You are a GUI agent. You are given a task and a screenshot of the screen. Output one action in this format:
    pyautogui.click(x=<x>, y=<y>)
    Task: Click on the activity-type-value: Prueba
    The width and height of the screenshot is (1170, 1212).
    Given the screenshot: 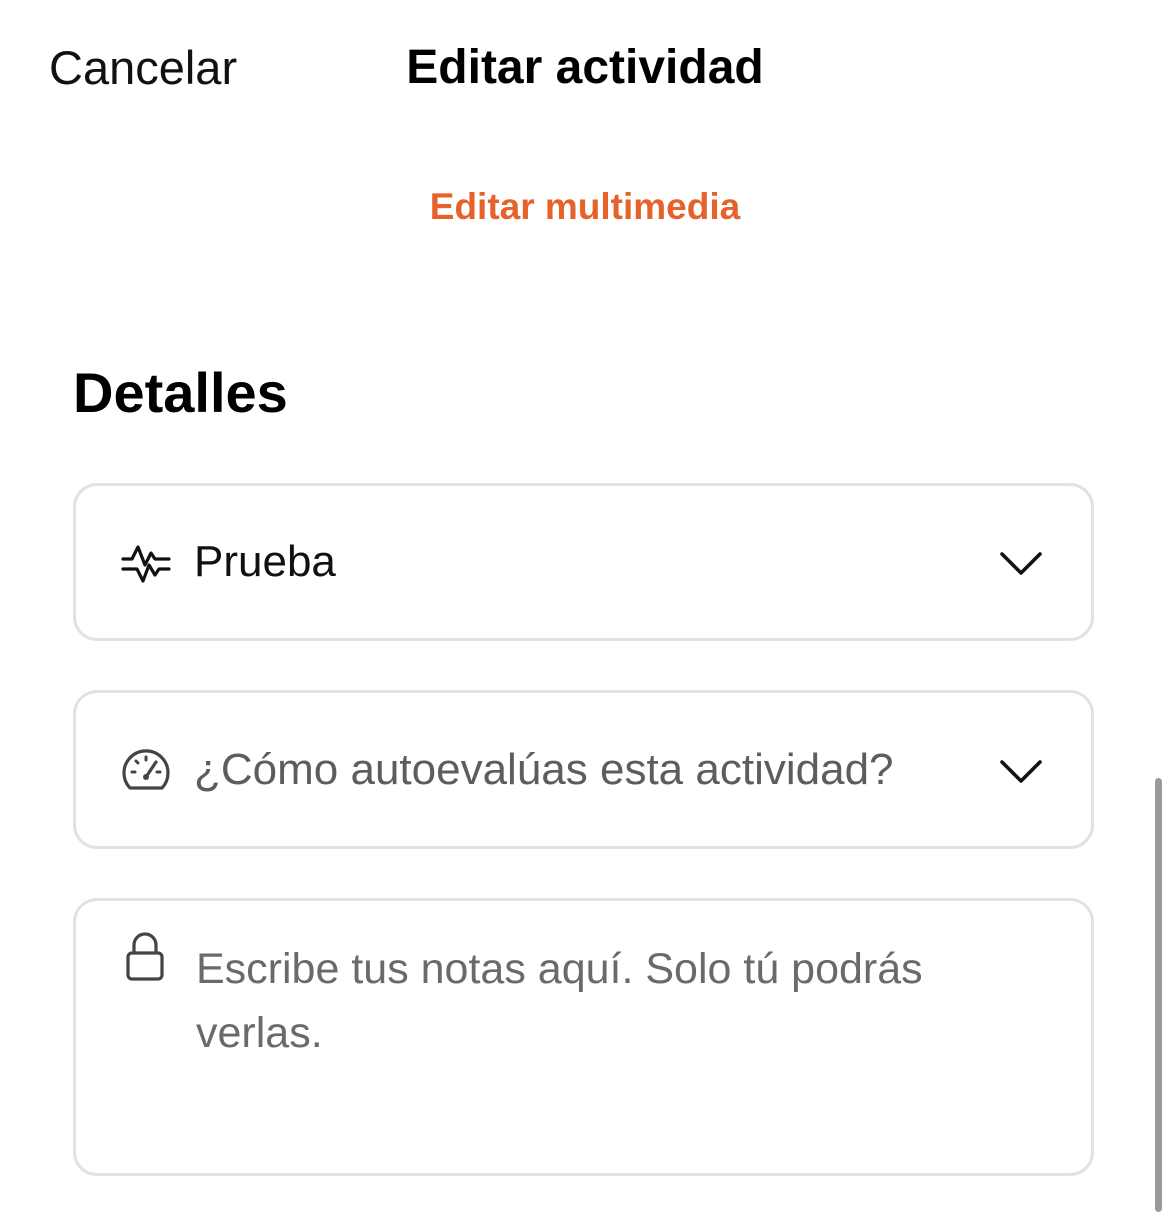 What is the action you would take?
    pyautogui.click(x=265, y=561)
    